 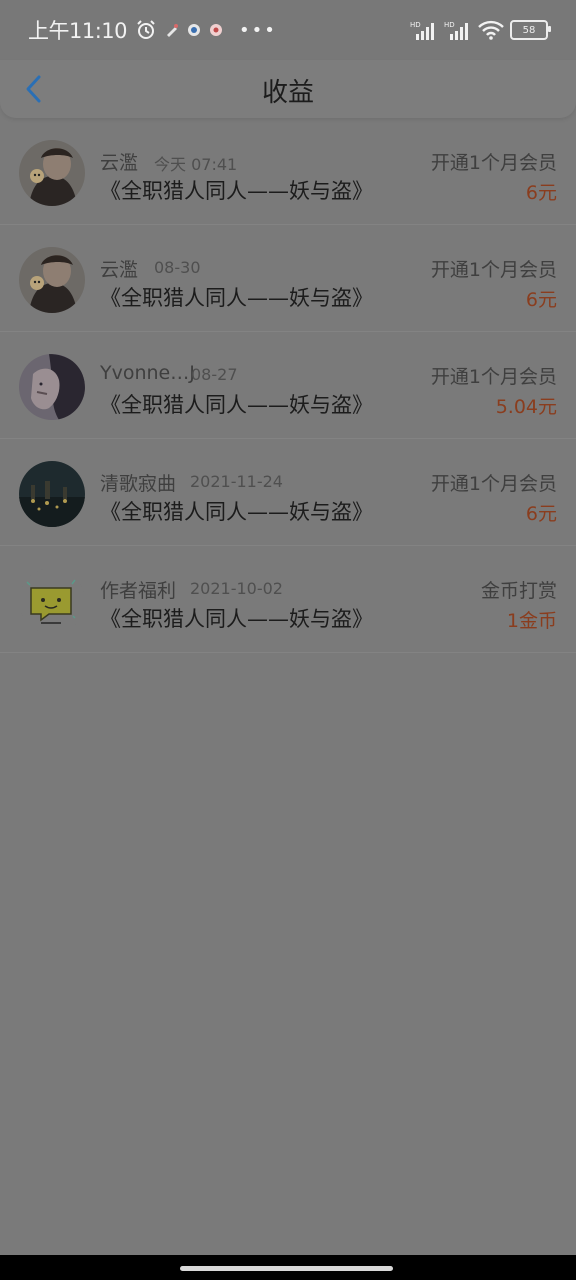 What do you see at coordinates (177, 267) in the screenshot?
I see `record-date: 08-30` at bounding box center [177, 267].